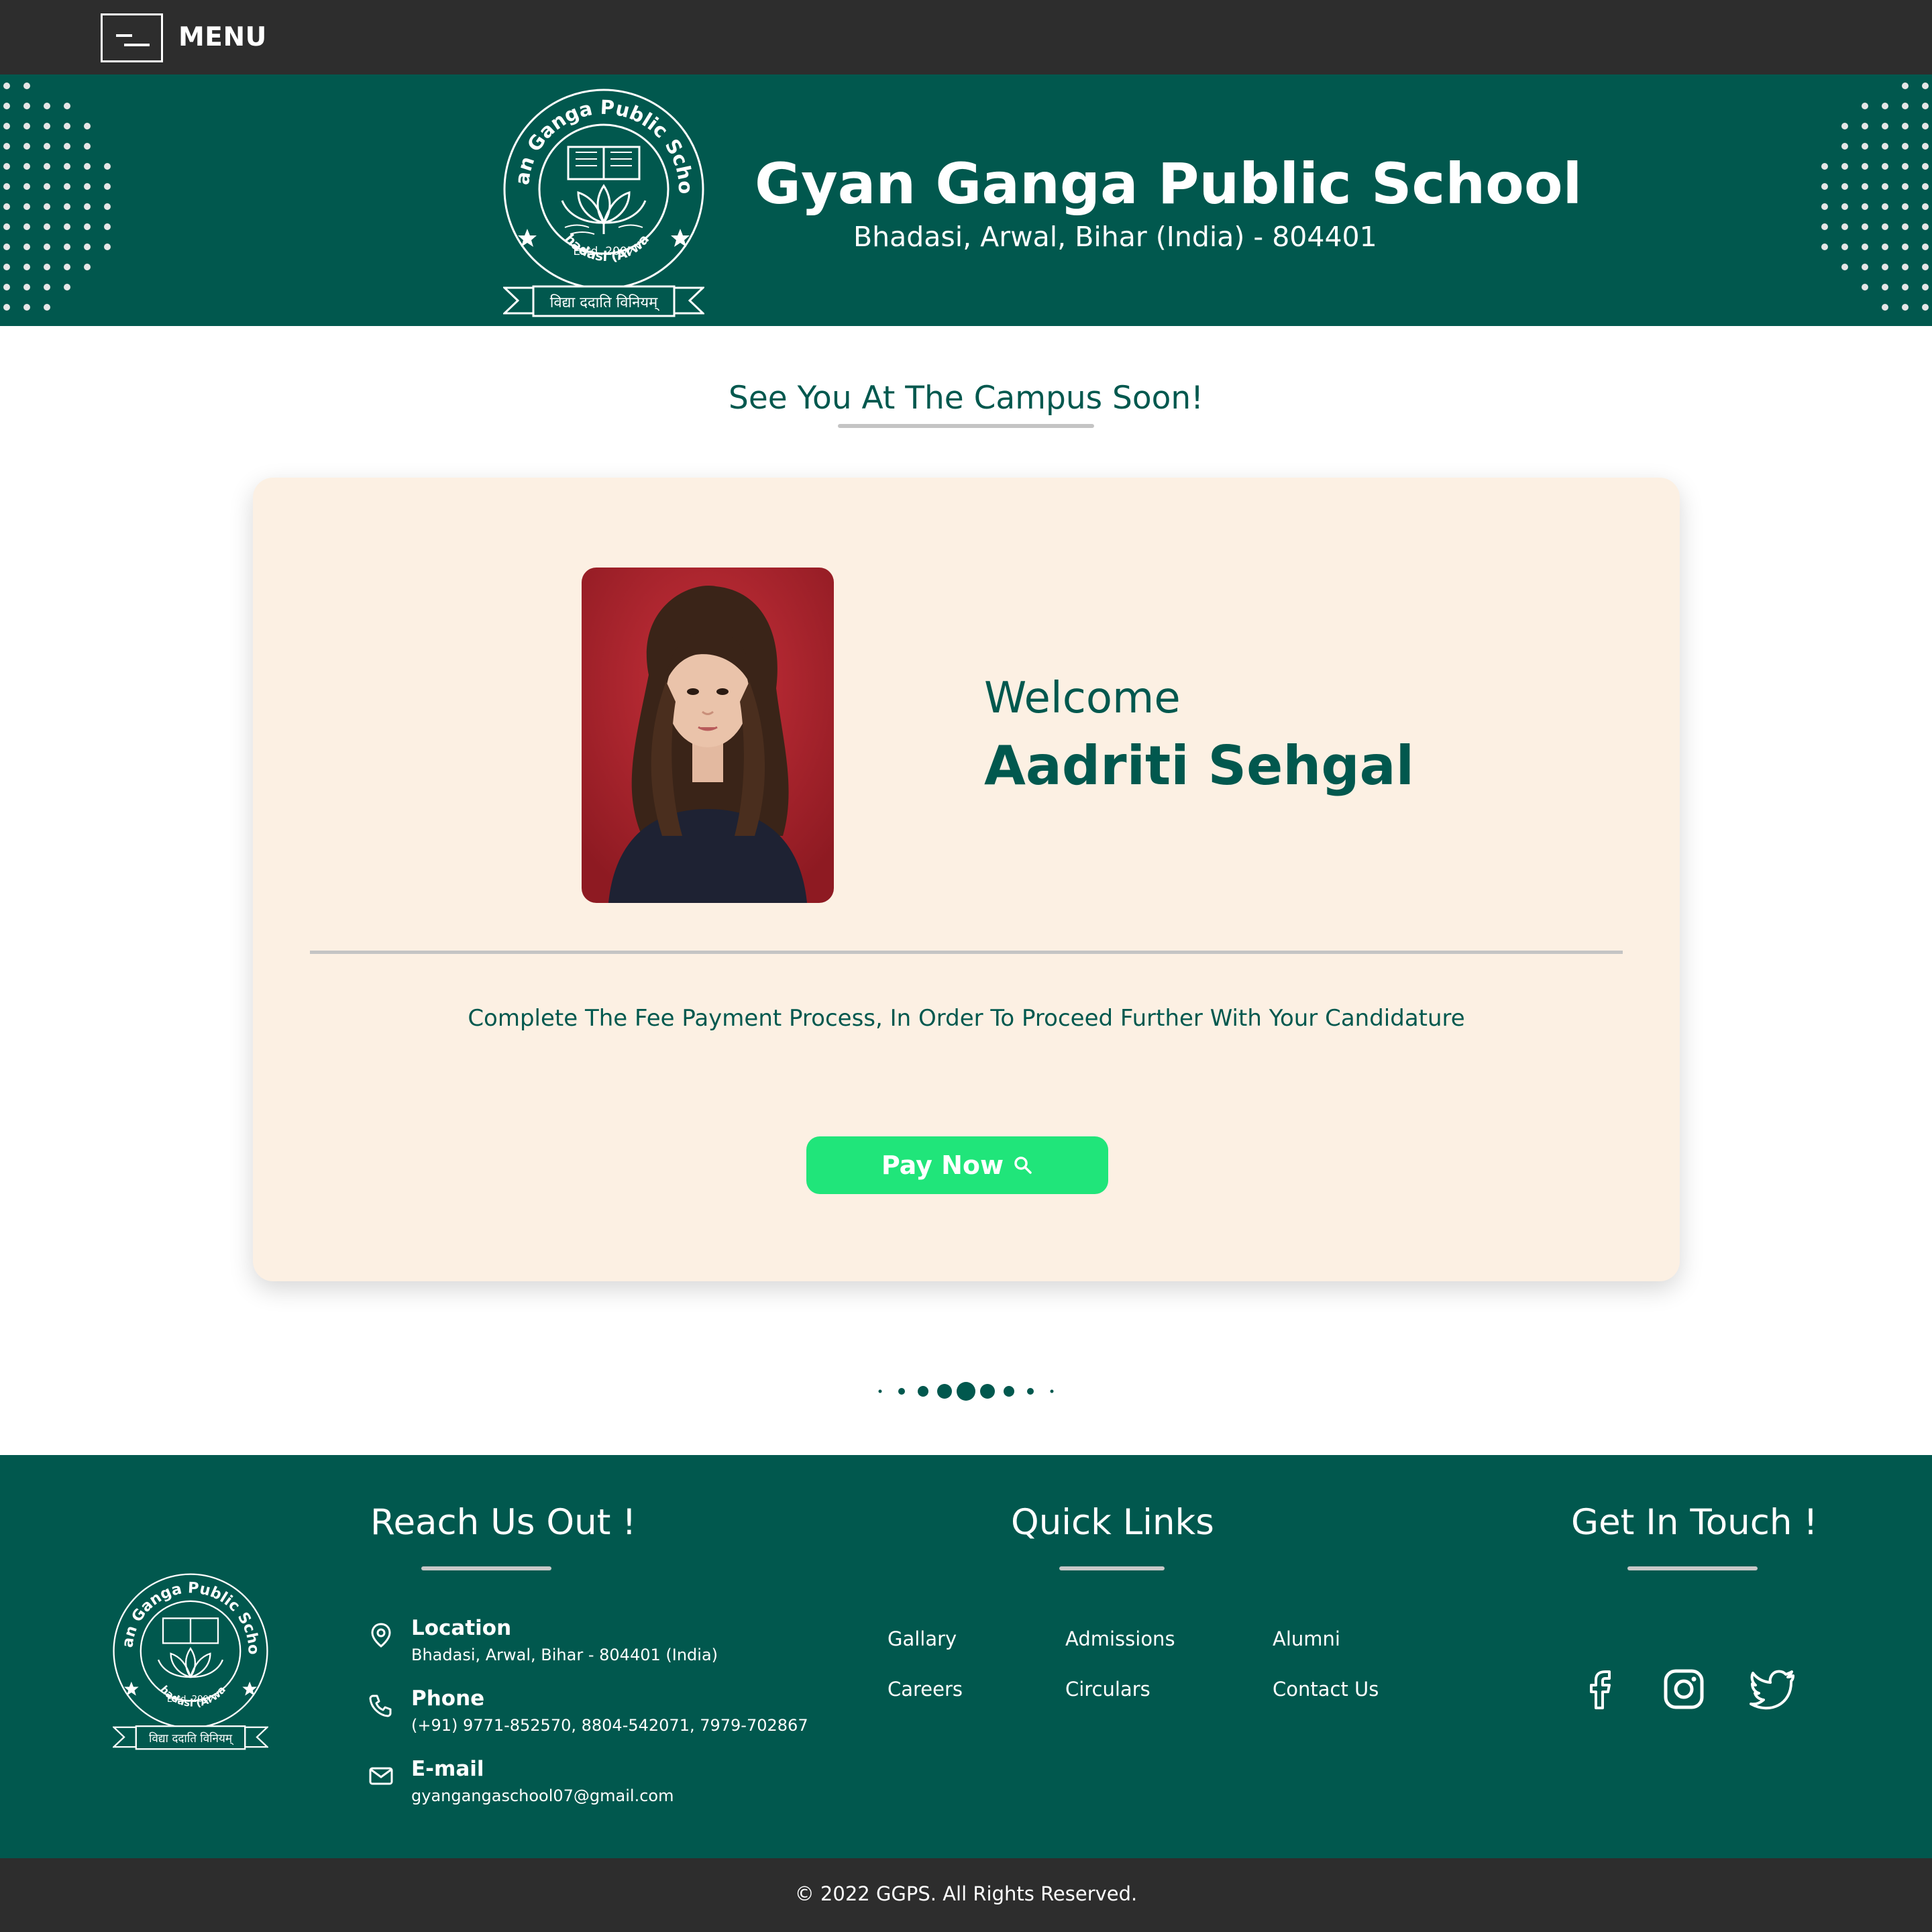  What do you see at coordinates (503, 1522) in the screenshot?
I see `reach-us-heading: Reach Us Out !` at bounding box center [503, 1522].